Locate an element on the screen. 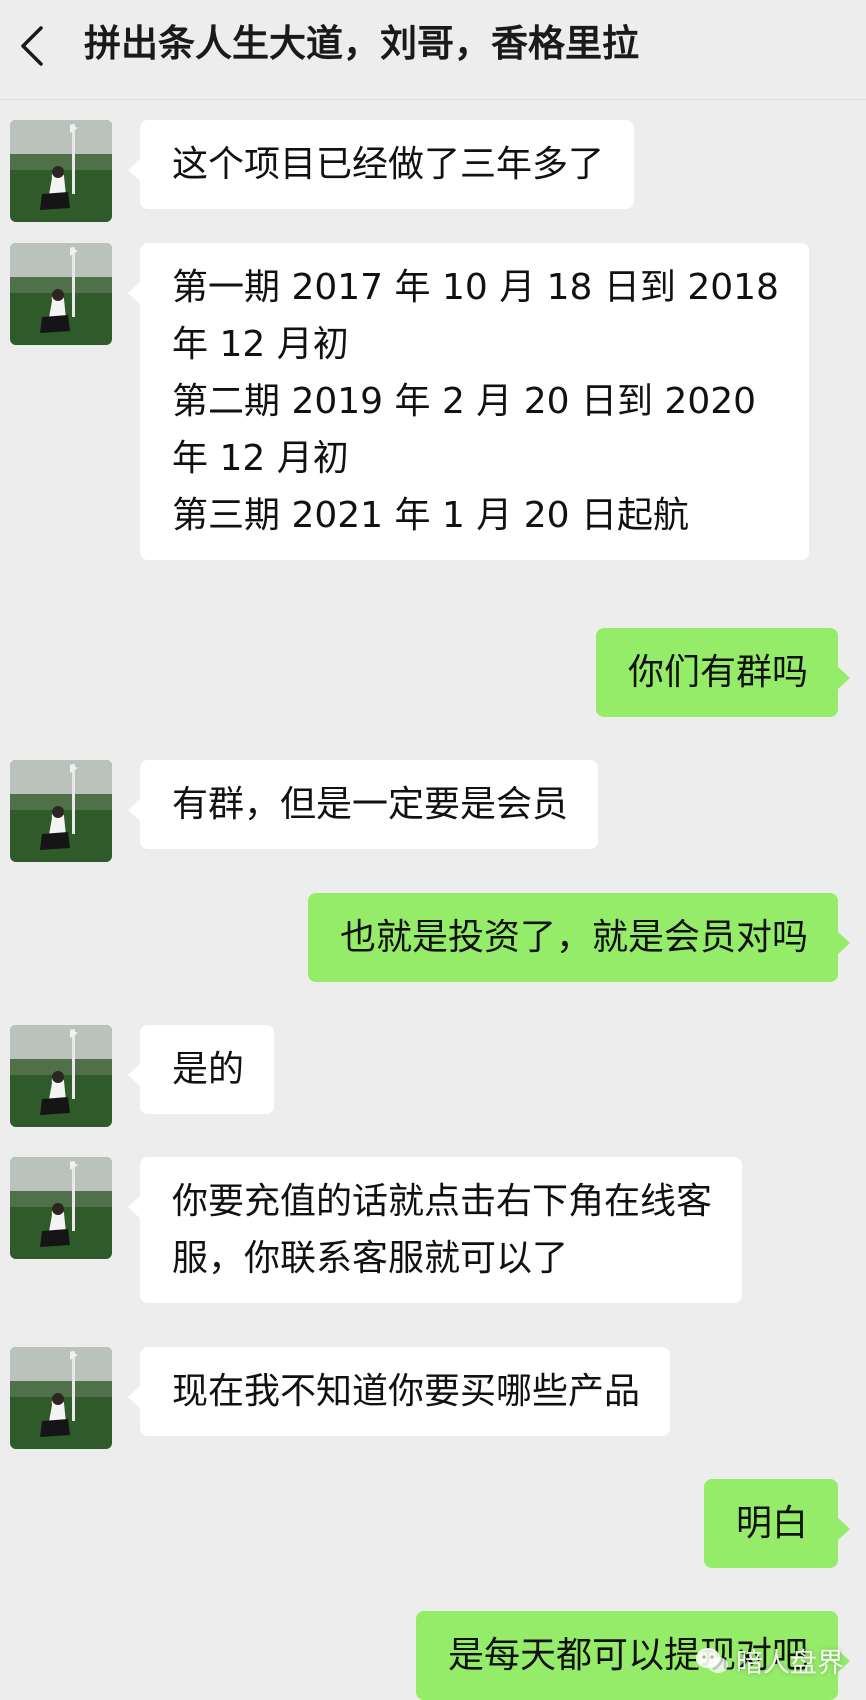 This screenshot has height=1700, width=866. outgoing-message-bubble: 你们有群吗 is located at coordinates (723, 672).